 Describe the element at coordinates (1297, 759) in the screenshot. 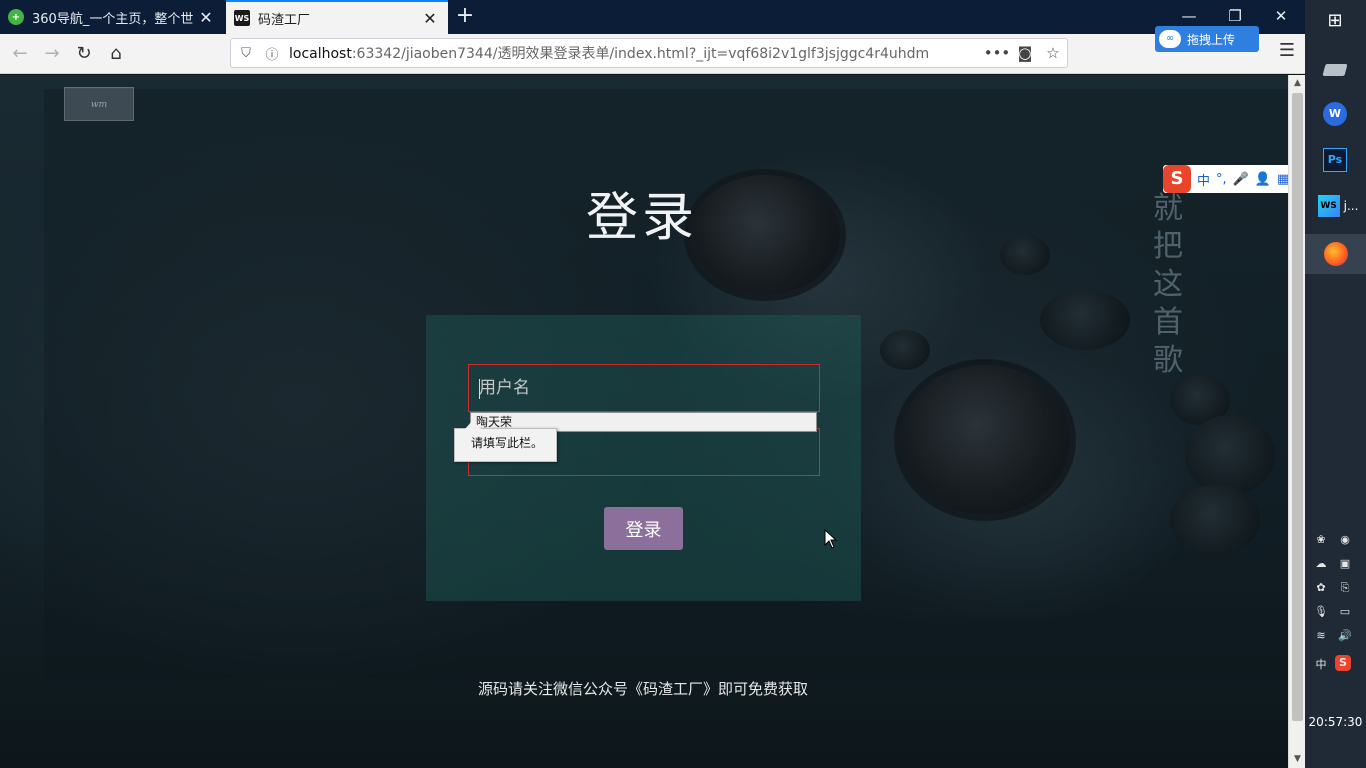

I see `scroll-down-icon: ▼` at that location.